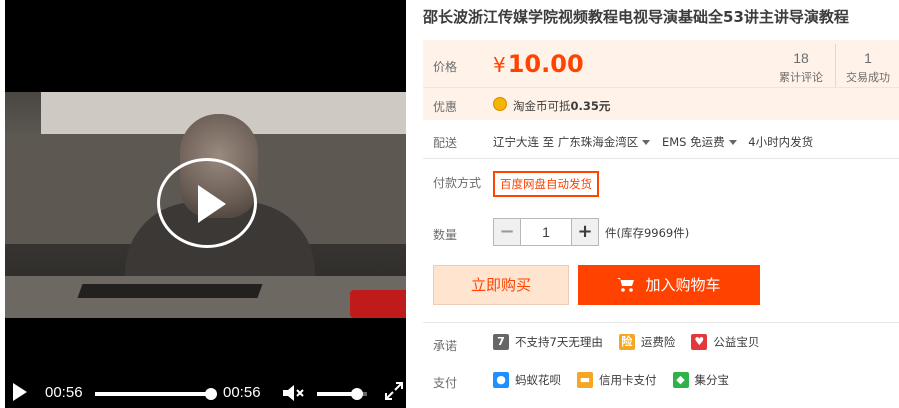  I want to click on reviews-label: 累计评论, so click(801, 77).